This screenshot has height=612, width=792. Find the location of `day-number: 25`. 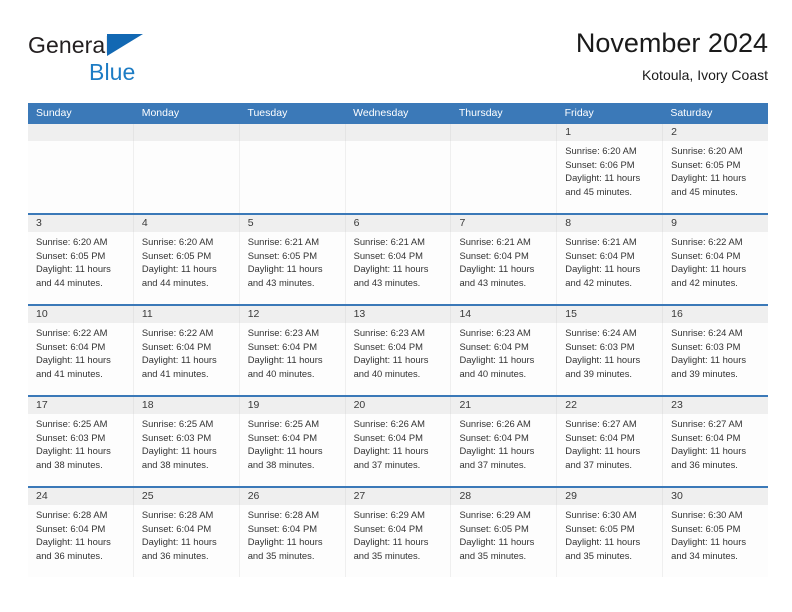

day-number: 25 is located at coordinates (185, 496).